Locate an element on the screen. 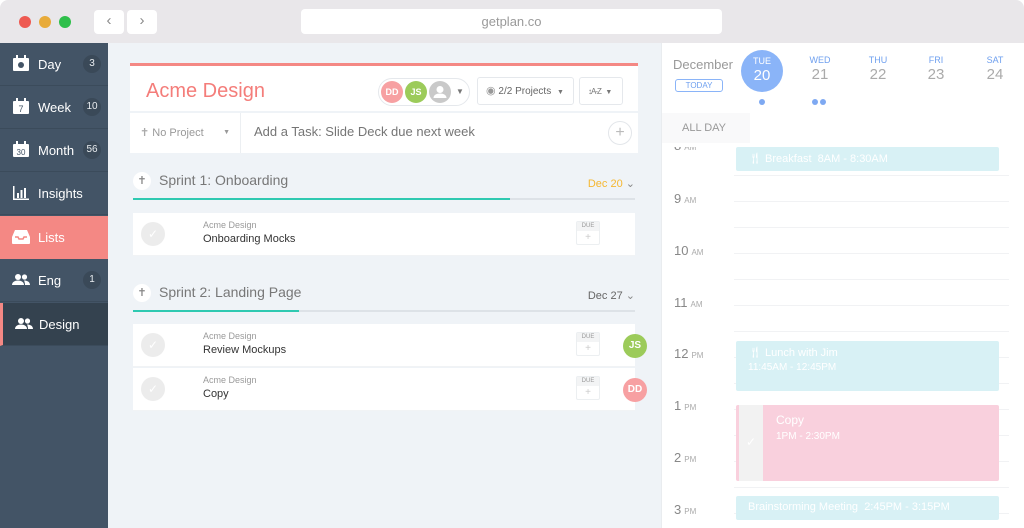  sidebar-item-insights: Insights is located at coordinates (54, 193).